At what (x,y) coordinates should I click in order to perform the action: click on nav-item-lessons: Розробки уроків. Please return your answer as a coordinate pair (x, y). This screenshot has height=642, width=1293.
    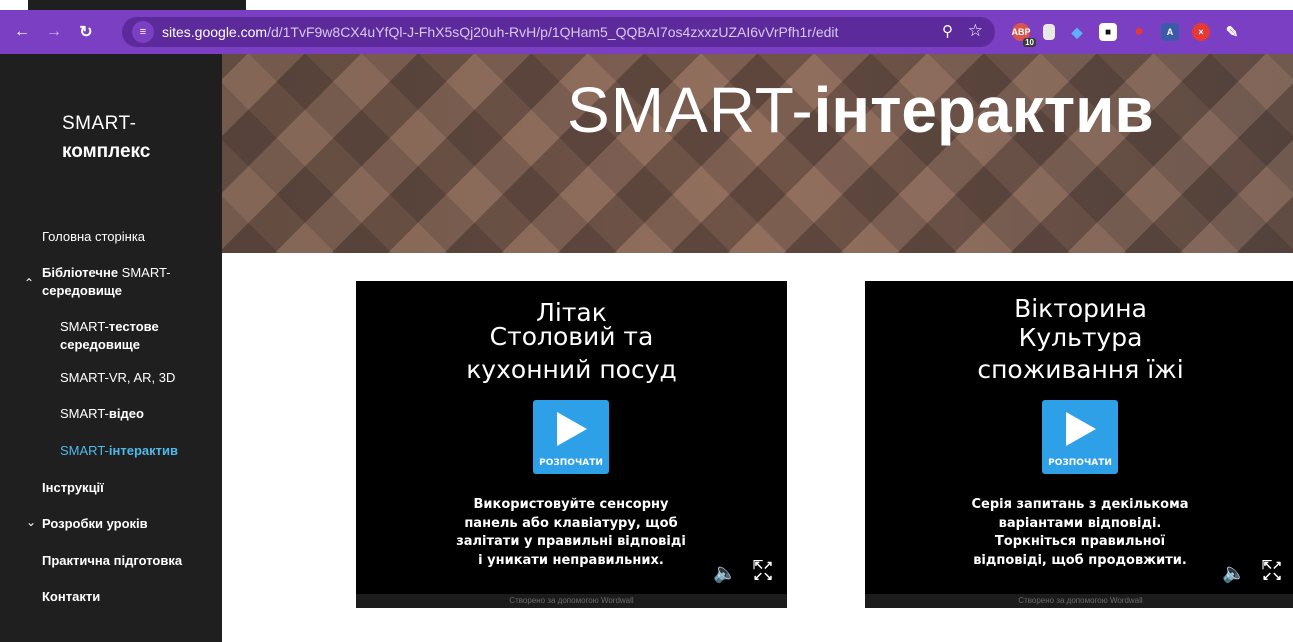
    Looking at the image, I should click on (95, 524).